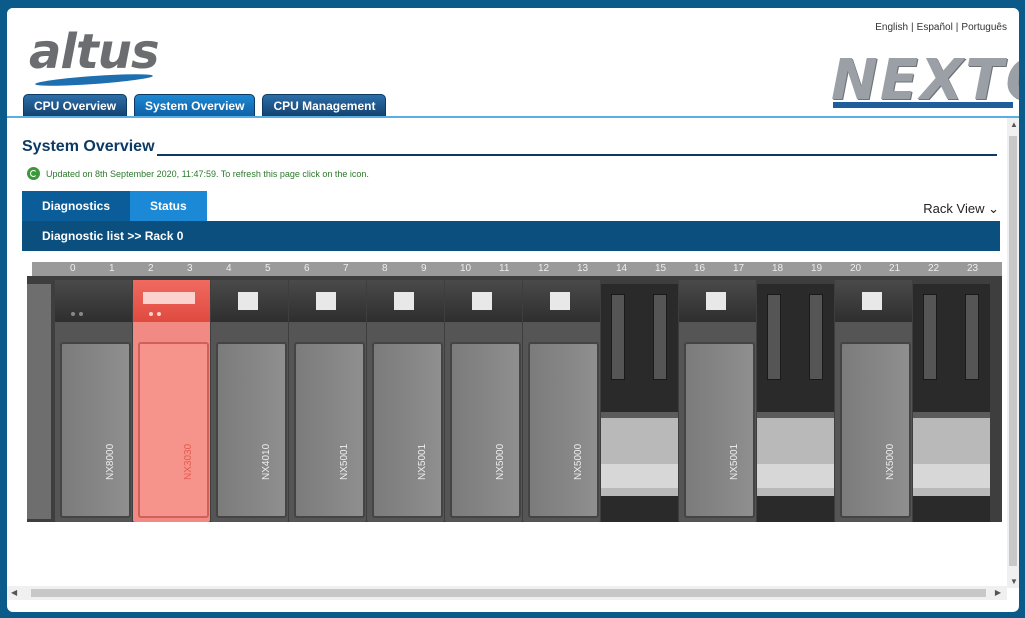 The height and width of the screenshot is (618, 1025). What do you see at coordinates (75, 106) in the screenshot?
I see `tab-cpu-overview: CPU Overview` at bounding box center [75, 106].